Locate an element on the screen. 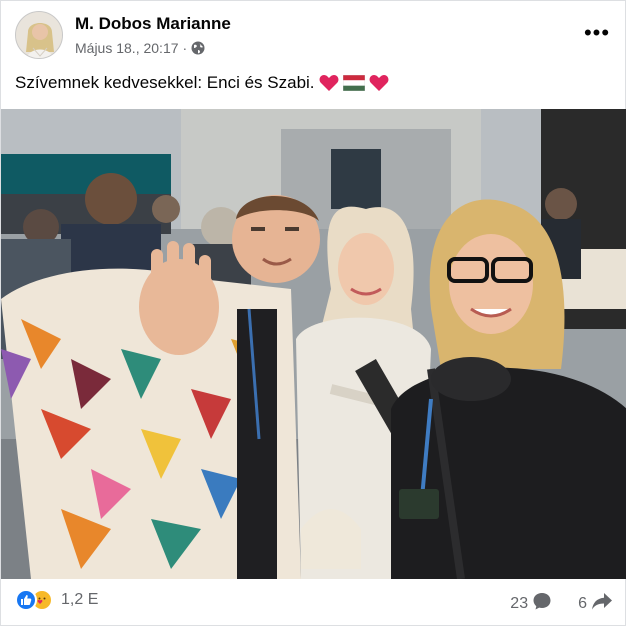  globe-icon is located at coordinates (198, 48).